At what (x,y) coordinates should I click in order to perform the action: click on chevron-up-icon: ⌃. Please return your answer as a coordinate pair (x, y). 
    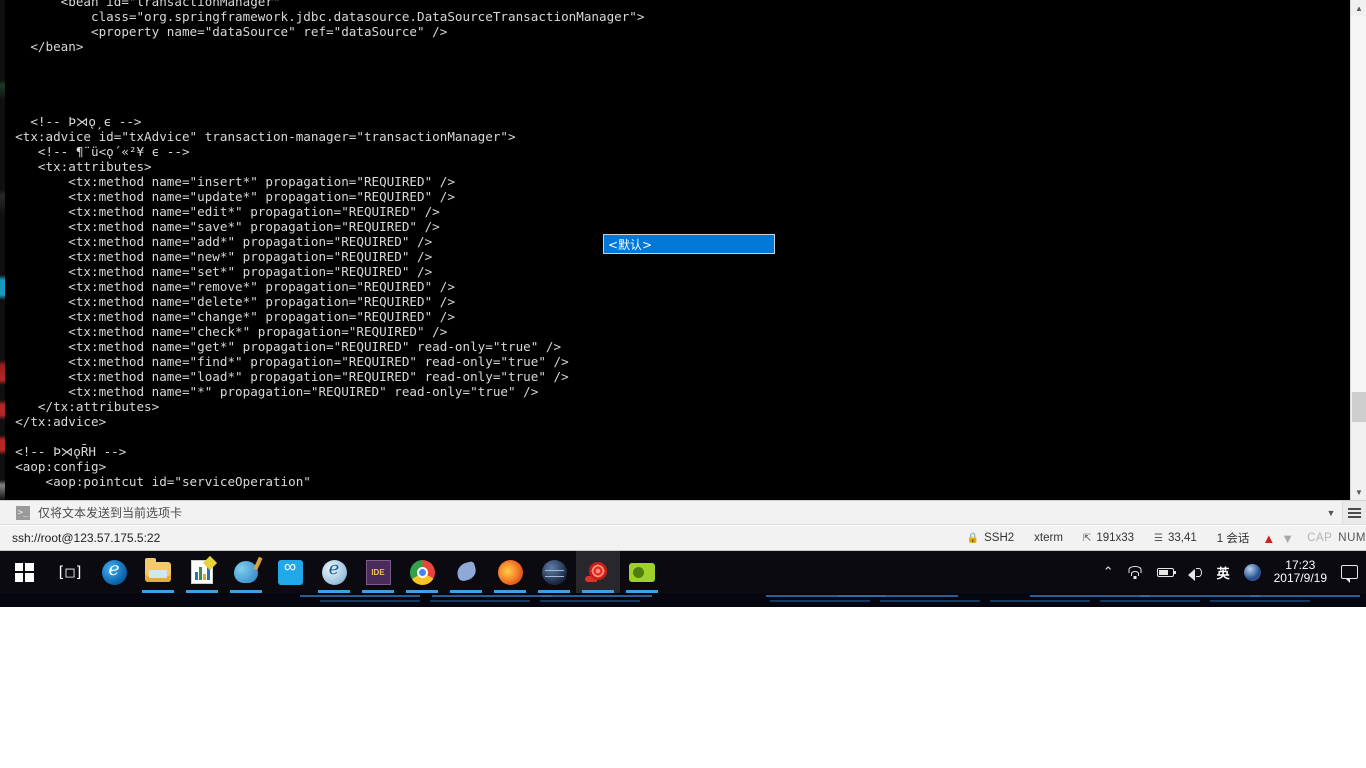
    Looking at the image, I should click on (1108, 571).